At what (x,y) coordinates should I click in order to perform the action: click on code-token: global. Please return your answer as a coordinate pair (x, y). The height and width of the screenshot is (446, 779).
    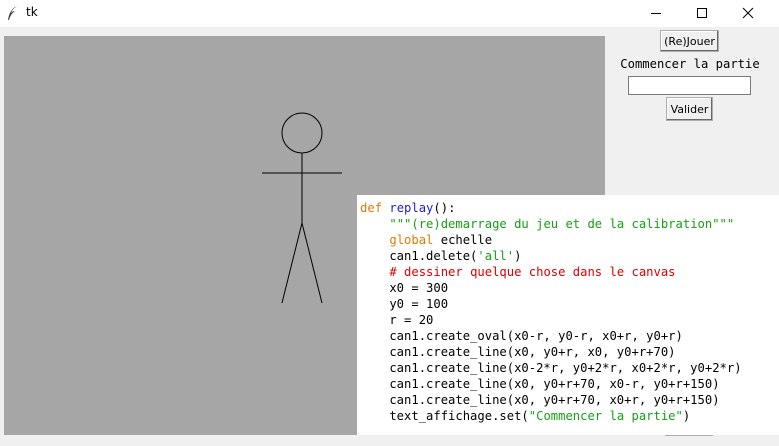
    Looking at the image, I should click on (411, 240).